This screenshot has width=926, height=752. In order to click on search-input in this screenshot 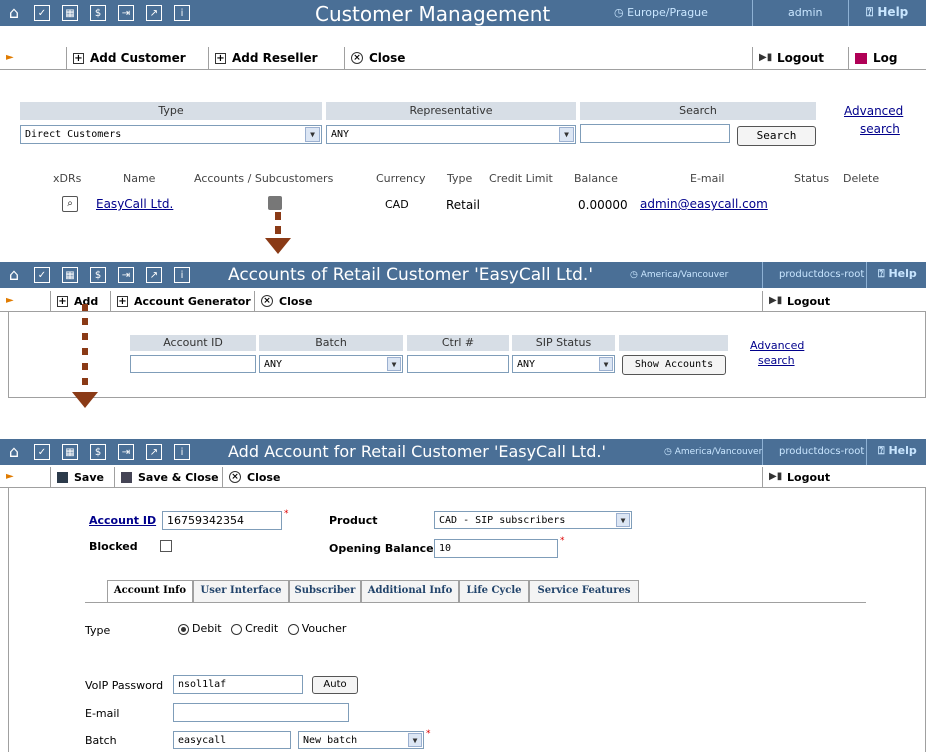, I will do `click(655, 133)`.